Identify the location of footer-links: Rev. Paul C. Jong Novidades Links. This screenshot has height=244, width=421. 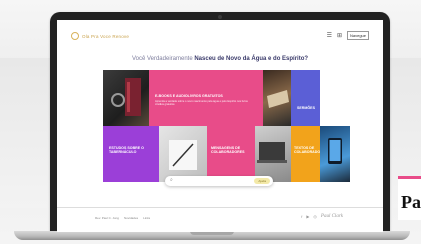
(122, 218).